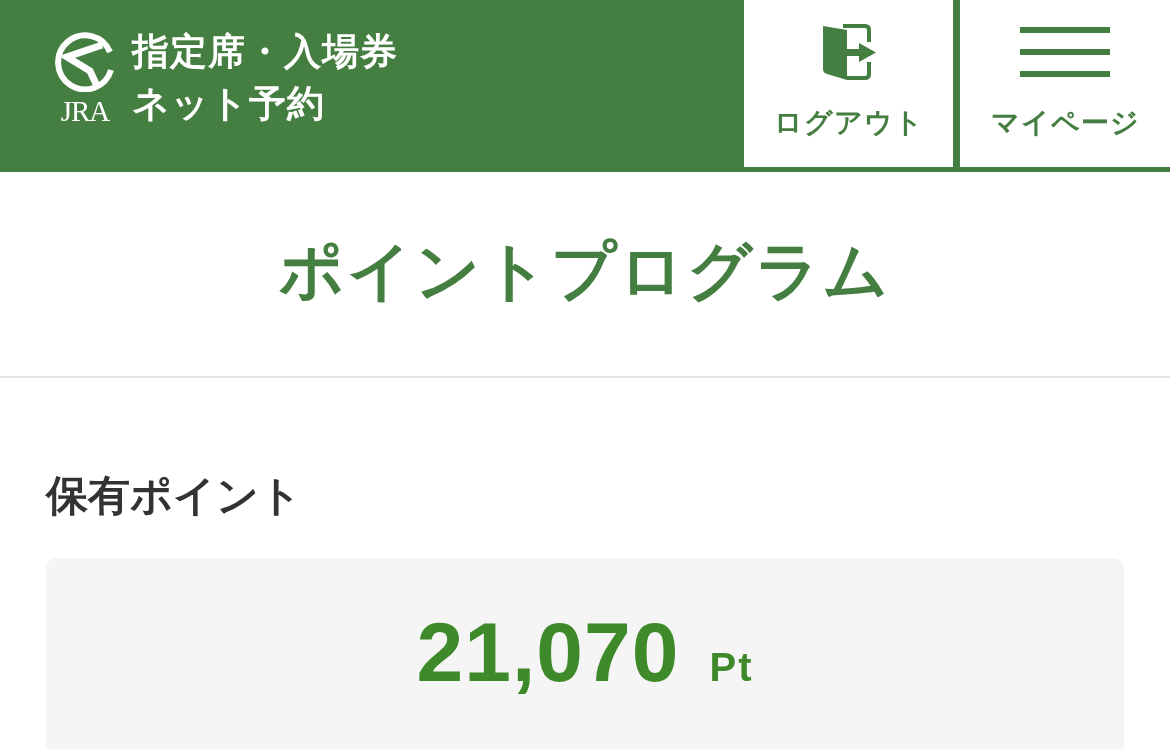 The image size is (1170, 749). What do you see at coordinates (848, 83) in the screenshot?
I see `logout-button: ログアウト` at bounding box center [848, 83].